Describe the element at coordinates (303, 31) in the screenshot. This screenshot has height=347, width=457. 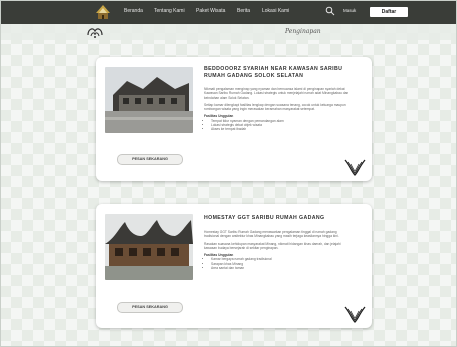
I see `page-title: Penginapan` at that location.